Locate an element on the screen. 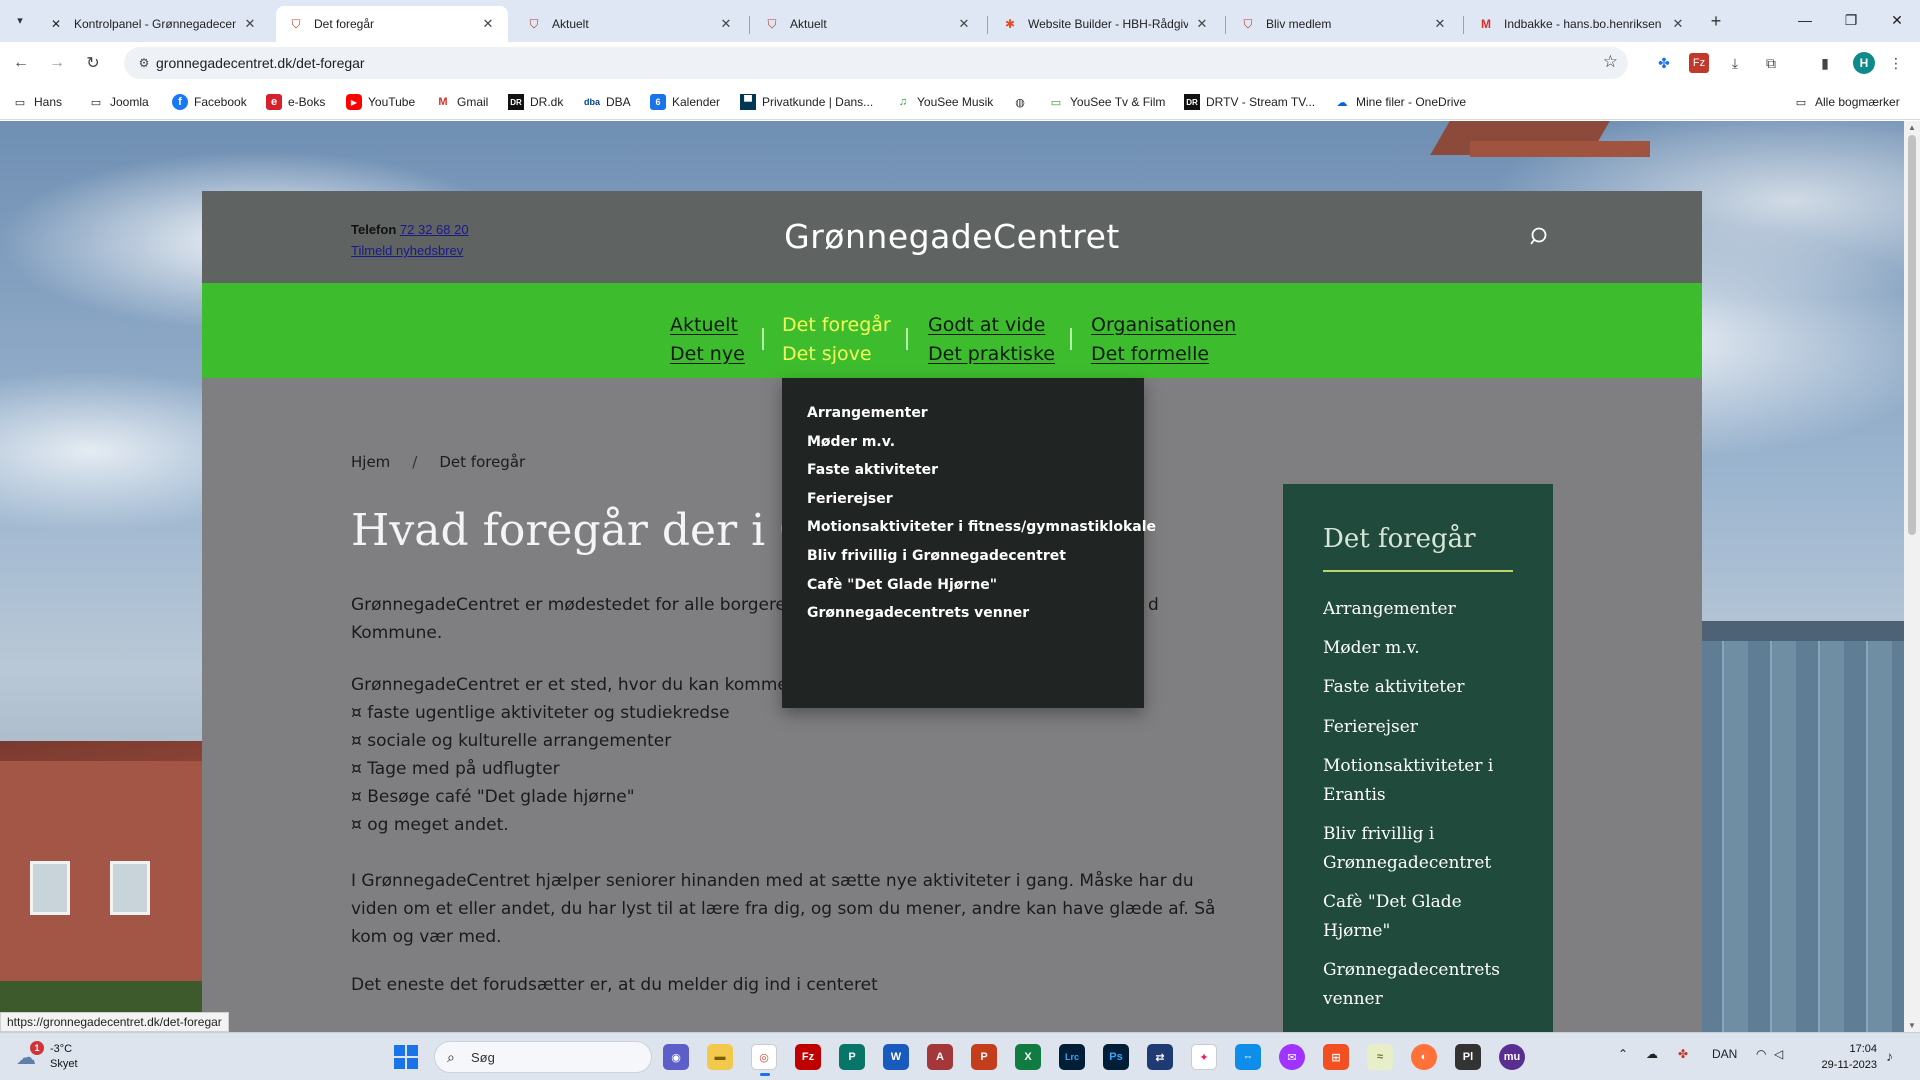 The height and width of the screenshot is (1080, 1920). address-bar: ⚙ gronnegadecentret.dk/det-foregar ☆ is located at coordinates (876, 63).